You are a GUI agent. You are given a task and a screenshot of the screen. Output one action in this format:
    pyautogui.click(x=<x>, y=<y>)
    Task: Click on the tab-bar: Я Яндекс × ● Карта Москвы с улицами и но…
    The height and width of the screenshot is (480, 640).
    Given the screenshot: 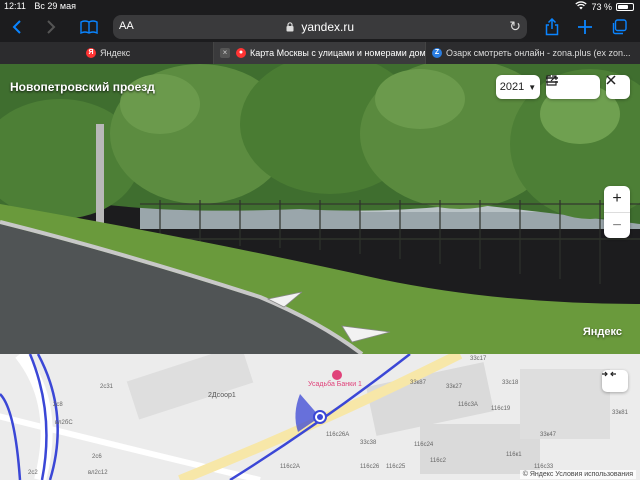 What is the action you would take?
    pyautogui.click(x=320, y=53)
    